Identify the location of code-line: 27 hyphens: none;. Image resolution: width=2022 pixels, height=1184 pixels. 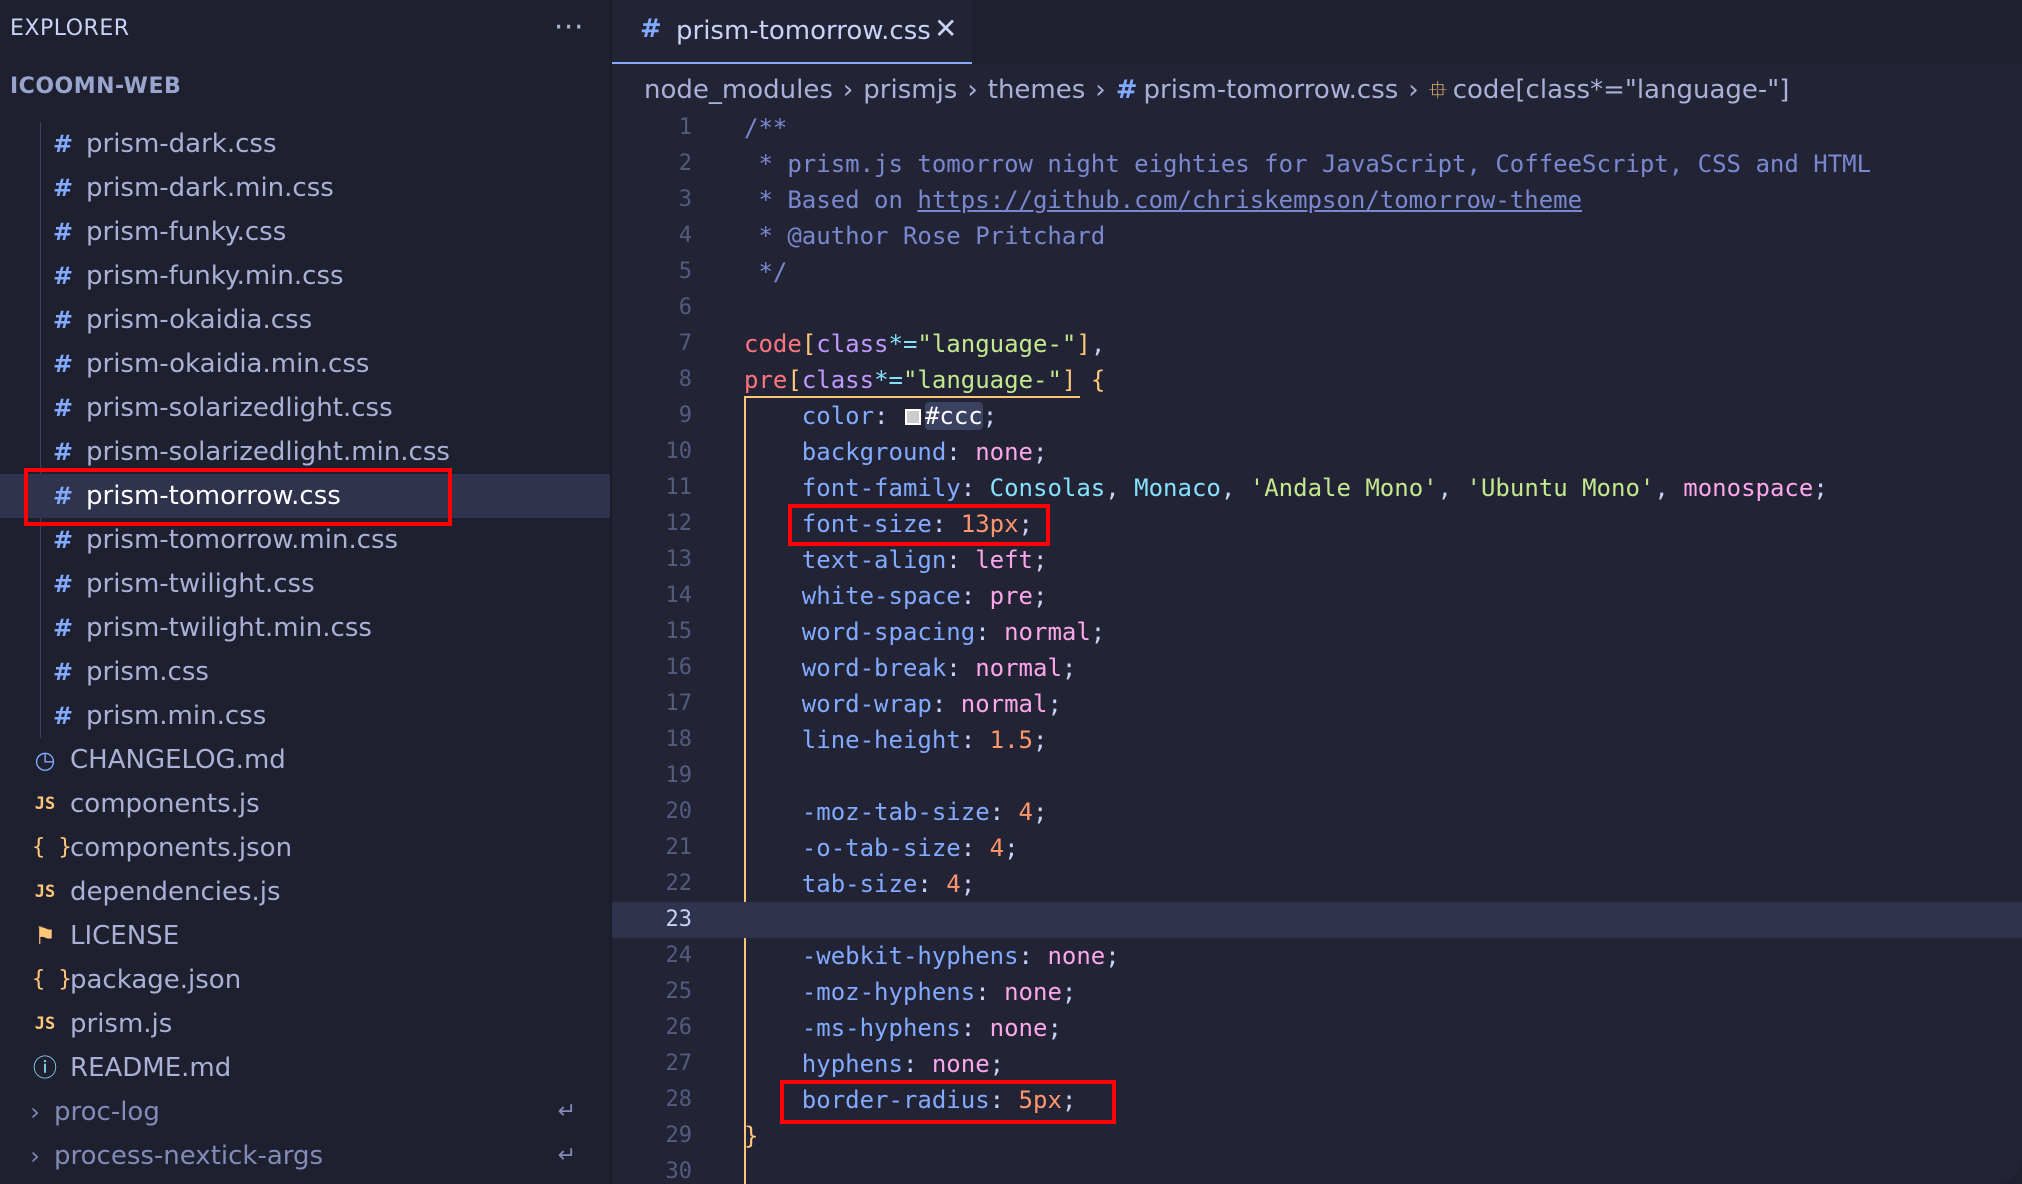
(835, 1064).